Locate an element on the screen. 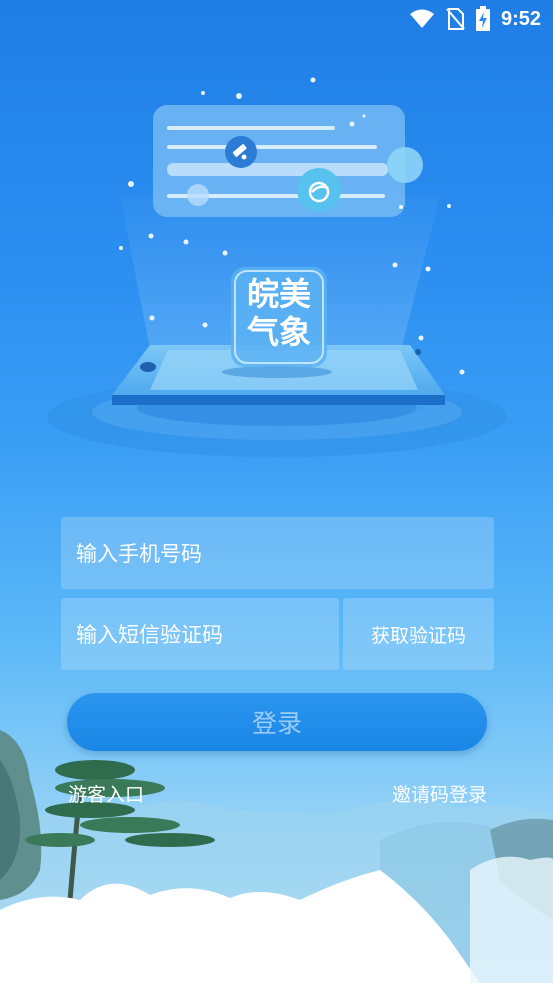 The height and width of the screenshot is (983, 553). invite-code-login-link: 邀请码登录 is located at coordinates (439, 793).